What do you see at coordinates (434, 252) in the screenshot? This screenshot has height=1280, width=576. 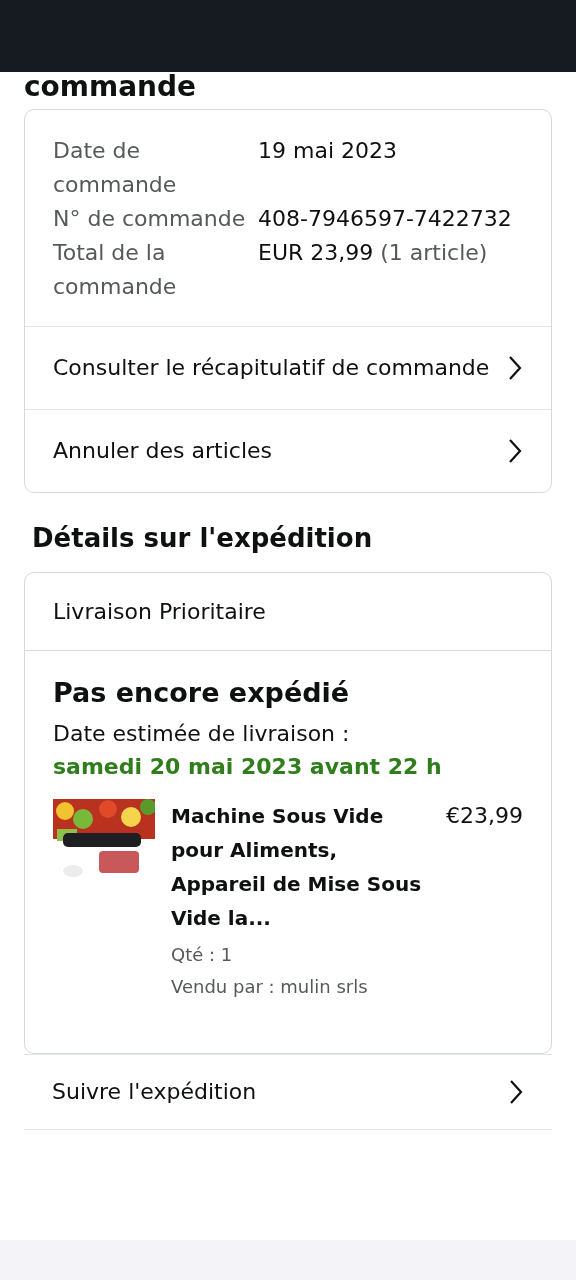 I see `item-count: (1 article)` at bounding box center [434, 252].